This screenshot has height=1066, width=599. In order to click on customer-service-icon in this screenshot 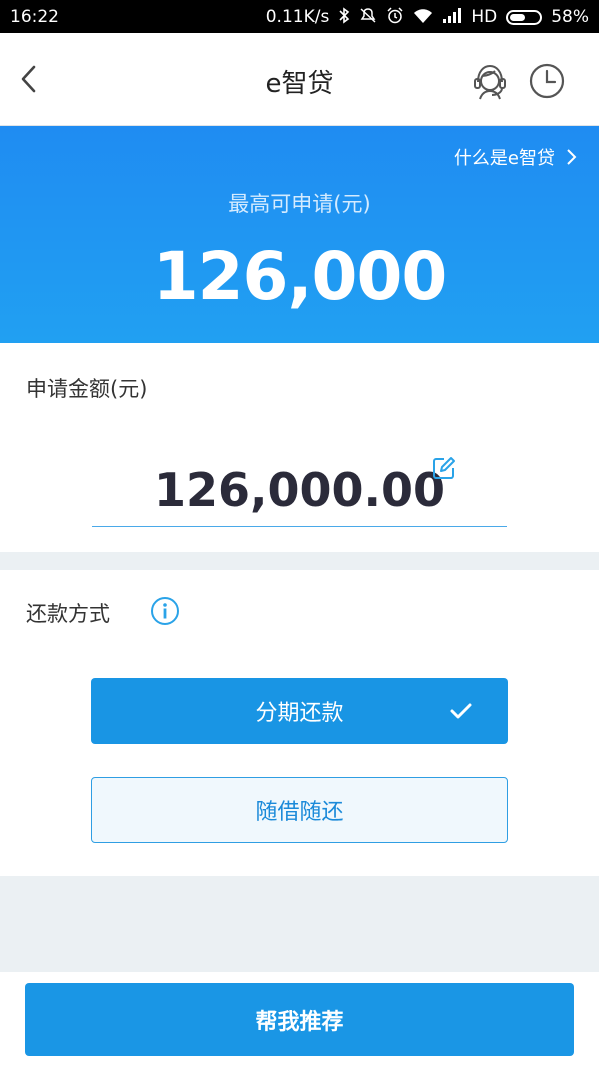, I will do `click(490, 82)`.